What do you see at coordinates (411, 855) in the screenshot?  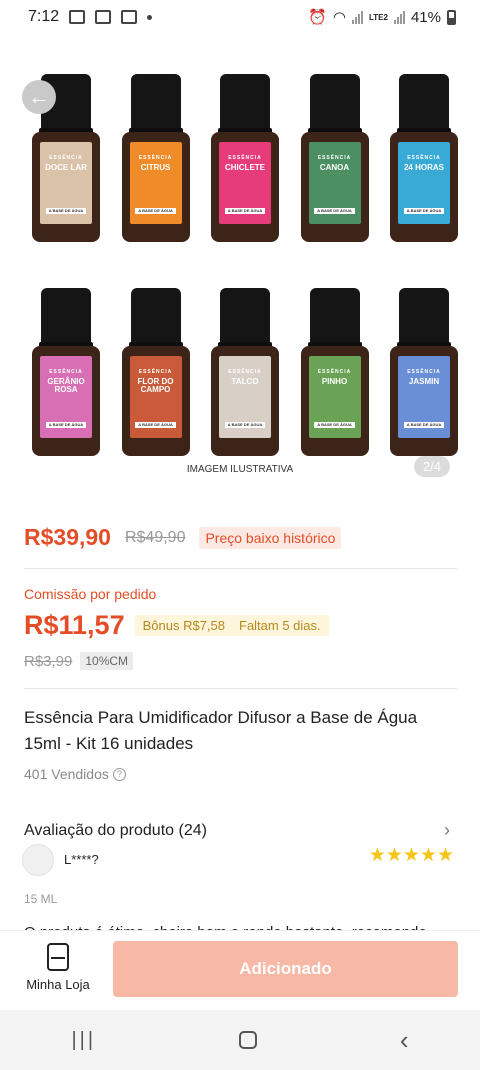 I see `rating-stars: ★★★★★` at bounding box center [411, 855].